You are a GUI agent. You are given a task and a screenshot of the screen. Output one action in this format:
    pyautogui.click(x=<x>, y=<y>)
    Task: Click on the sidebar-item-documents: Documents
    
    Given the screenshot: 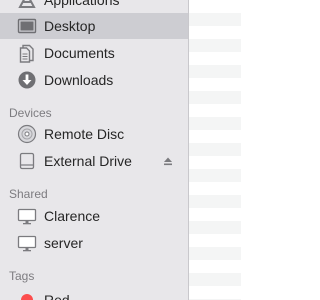 What is the action you would take?
    pyautogui.click(x=94, y=53)
    